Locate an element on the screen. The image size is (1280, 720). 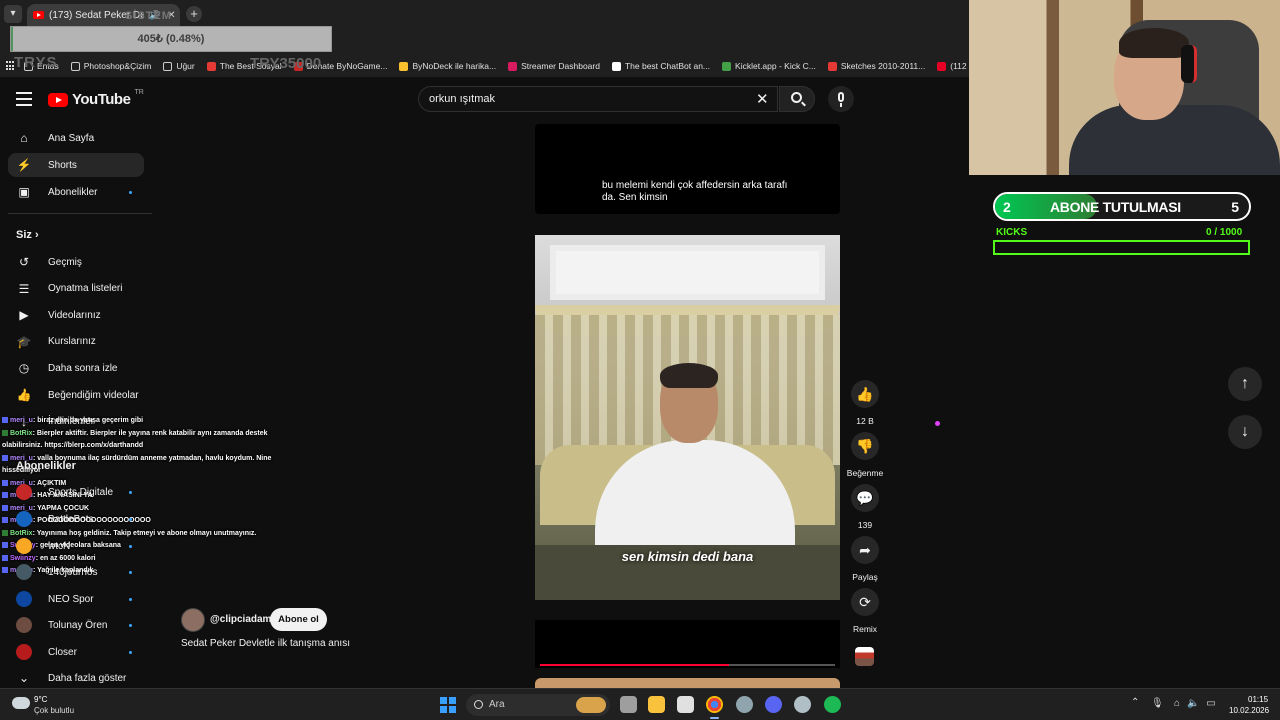
taskbar-search: Ara is located at coordinates (538, 705).